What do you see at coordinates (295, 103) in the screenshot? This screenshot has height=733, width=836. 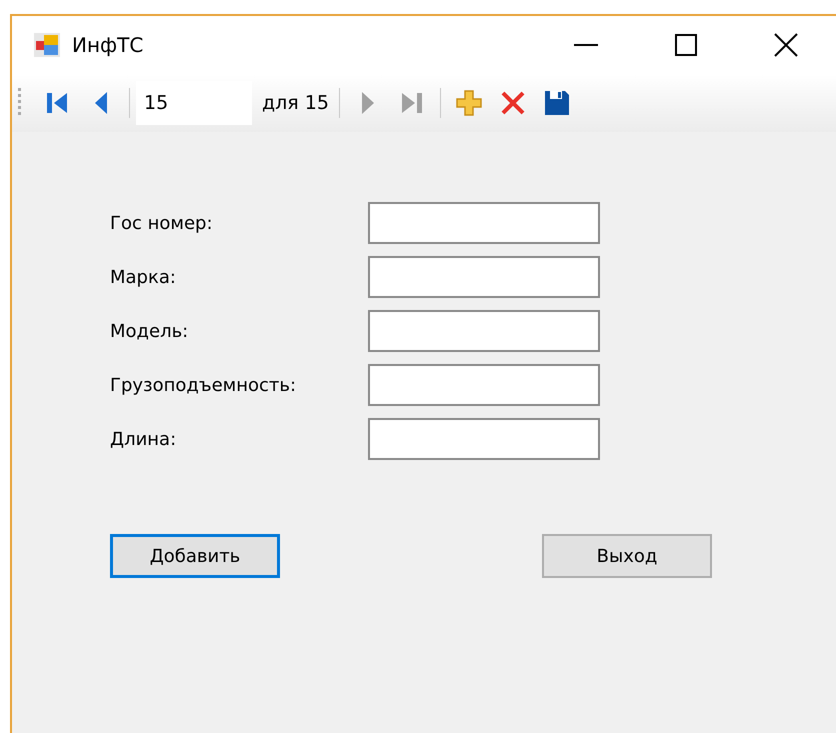 I see `record-count: для 15` at bounding box center [295, 103].